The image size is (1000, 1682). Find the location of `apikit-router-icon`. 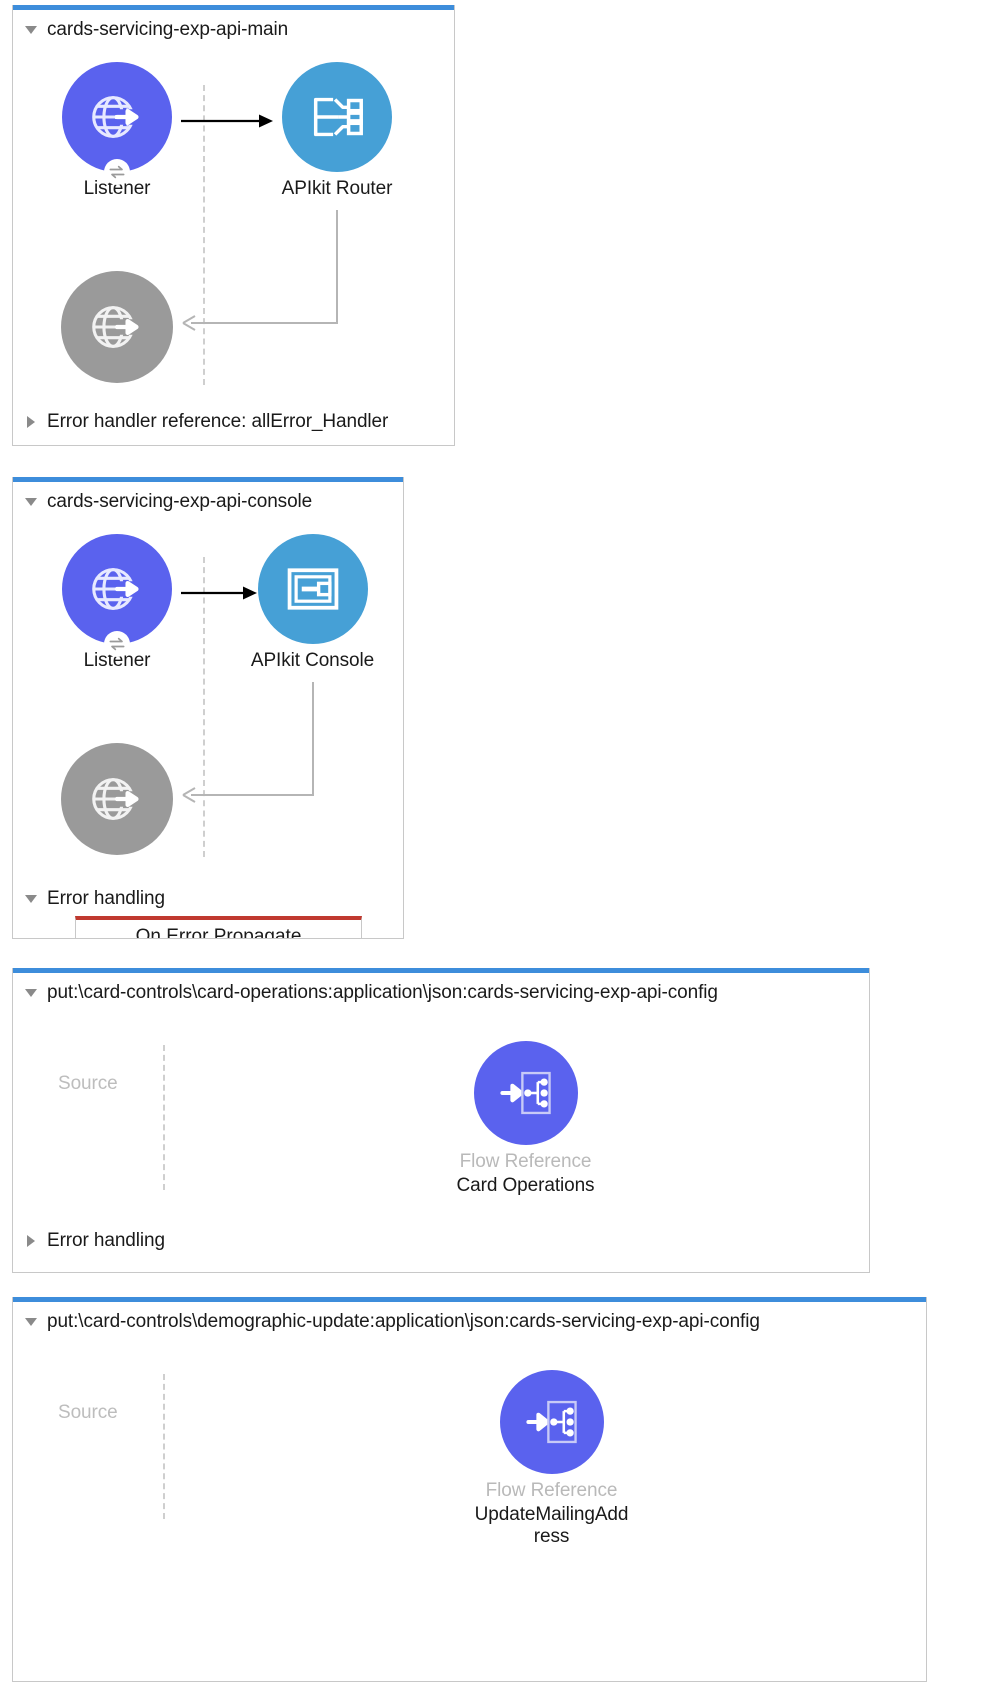

apikit-router-icon is located at coordinates (338, 117).